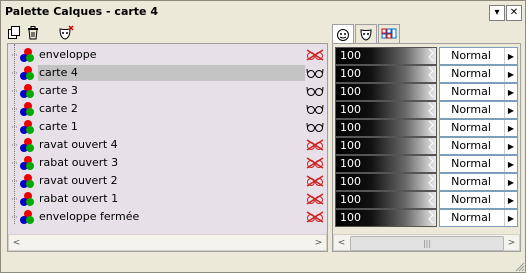  Describe the element at coordinates (171, 55) in the screenshot. I see `layer-name: enveloppe` at that location.